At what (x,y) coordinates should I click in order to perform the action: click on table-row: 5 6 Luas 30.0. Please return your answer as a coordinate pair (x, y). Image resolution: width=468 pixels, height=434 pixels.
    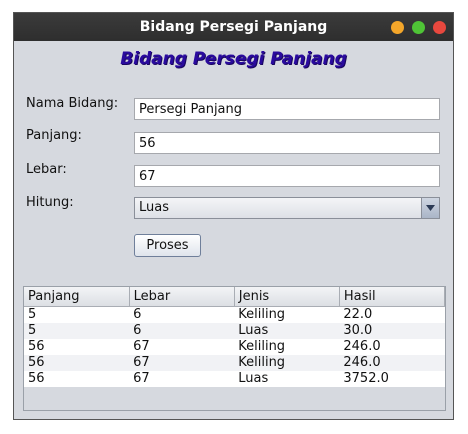
    Looking at the image, I should click on (234, 331).